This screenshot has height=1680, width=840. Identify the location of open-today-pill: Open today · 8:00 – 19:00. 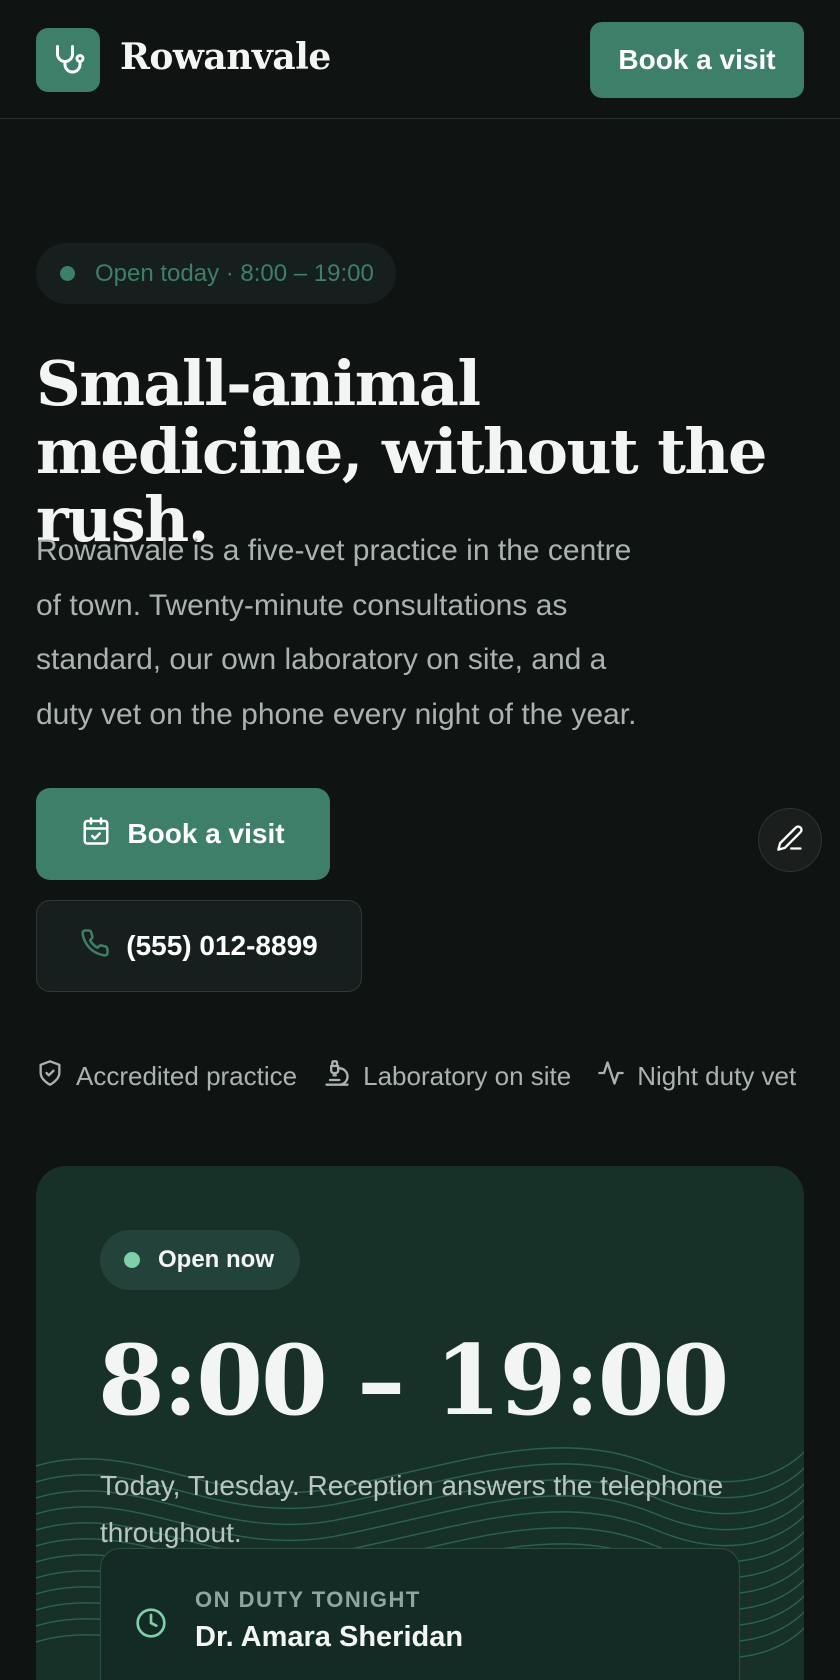
(216, 273).